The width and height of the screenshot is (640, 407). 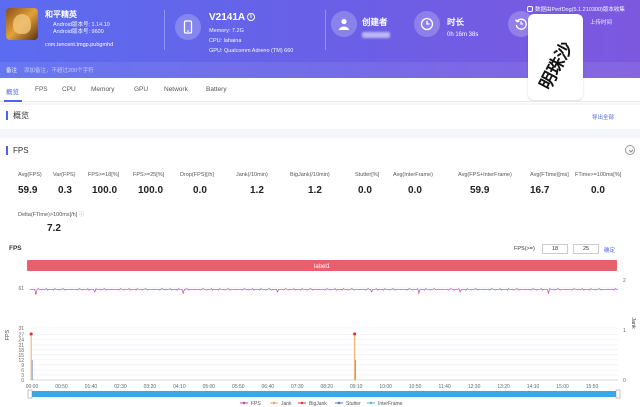 What do you see at coordinates (555, 249) in the screenshot?
I see `fps-low-input: 18` at bounding box center [555, 249].